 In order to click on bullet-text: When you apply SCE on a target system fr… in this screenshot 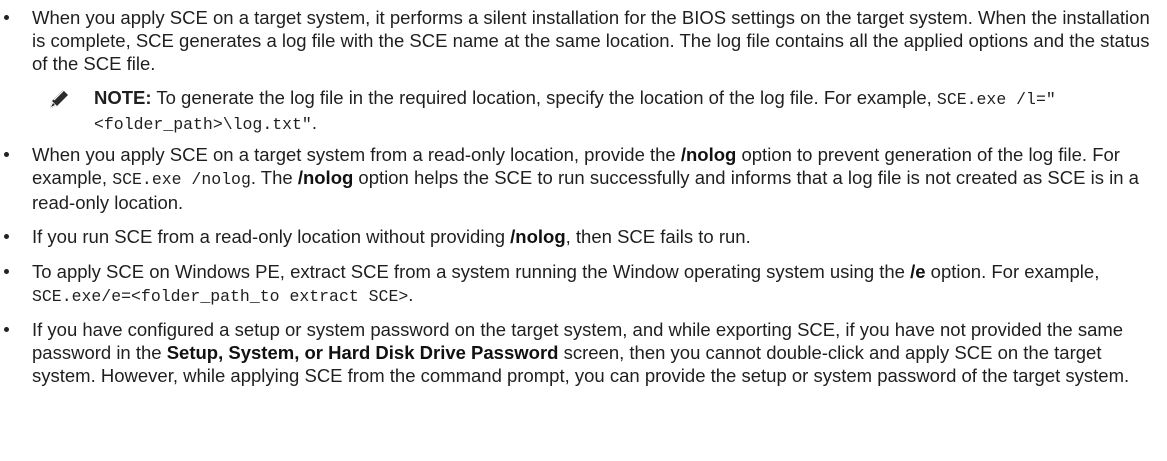, I will do `click(356, 154)`.